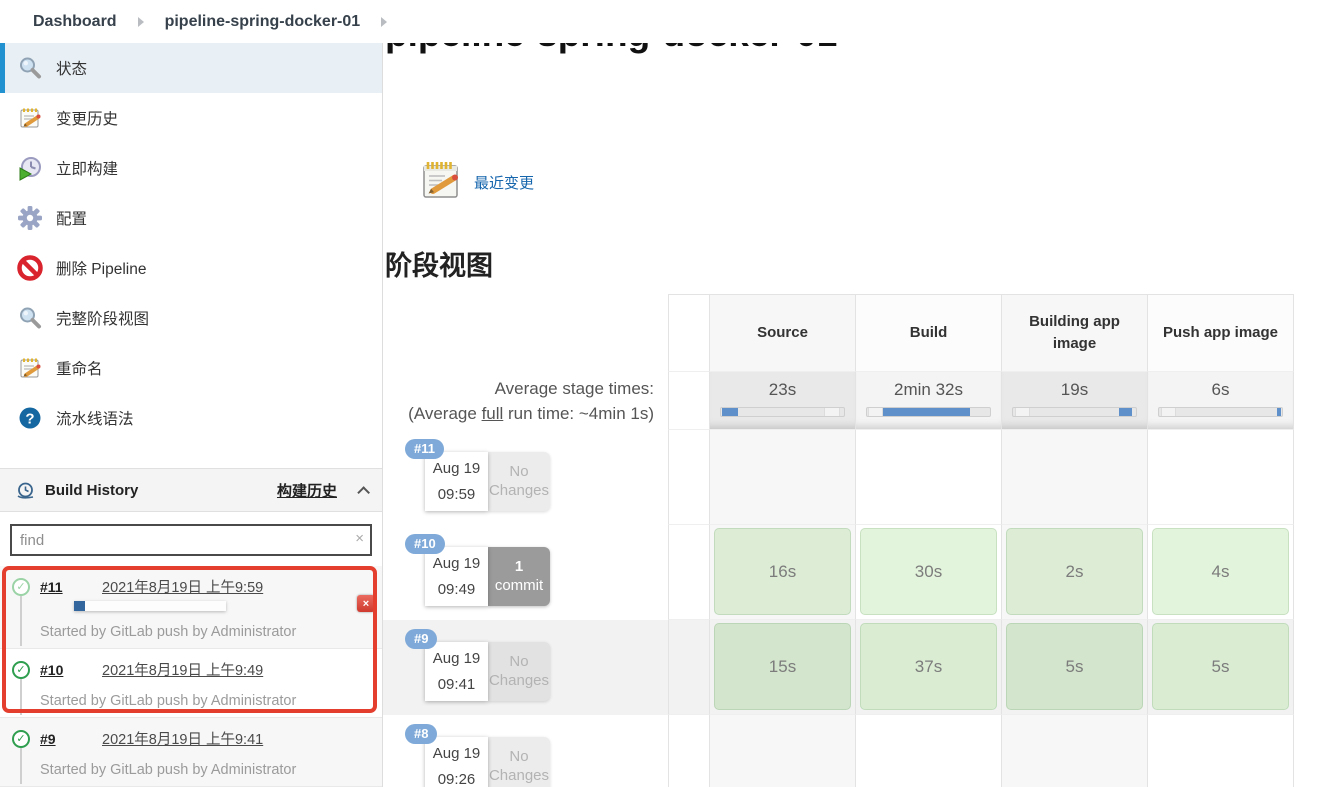 Image resolution: width=1339 pixels, height=787 pixels. I want to click on notepad-icon, so click(30, 118).